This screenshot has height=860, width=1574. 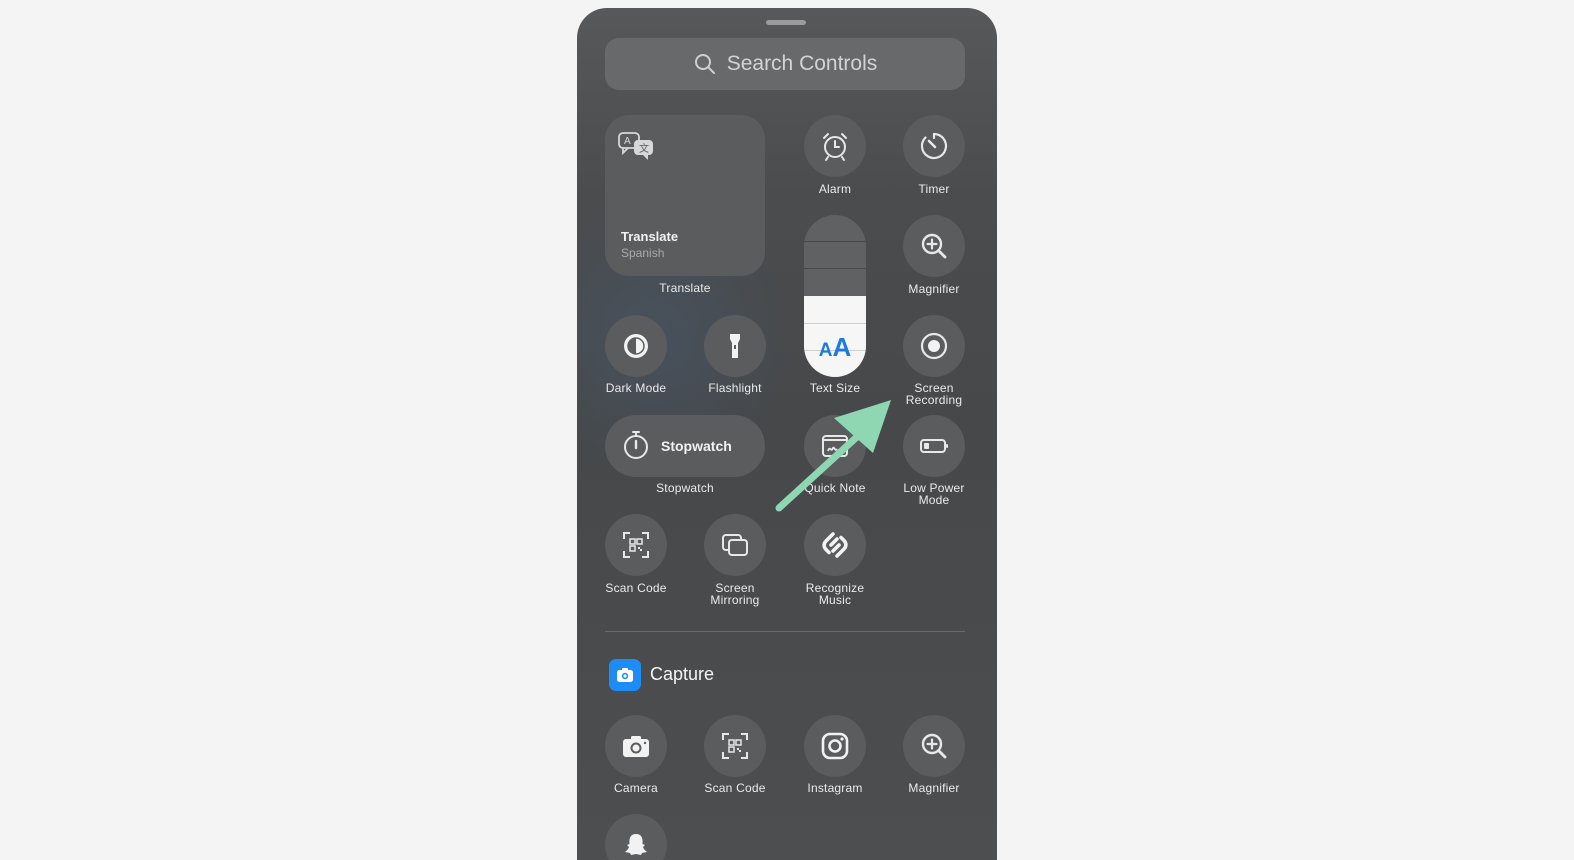 I want to click on magnifier-button, so click(x=934, y=246).